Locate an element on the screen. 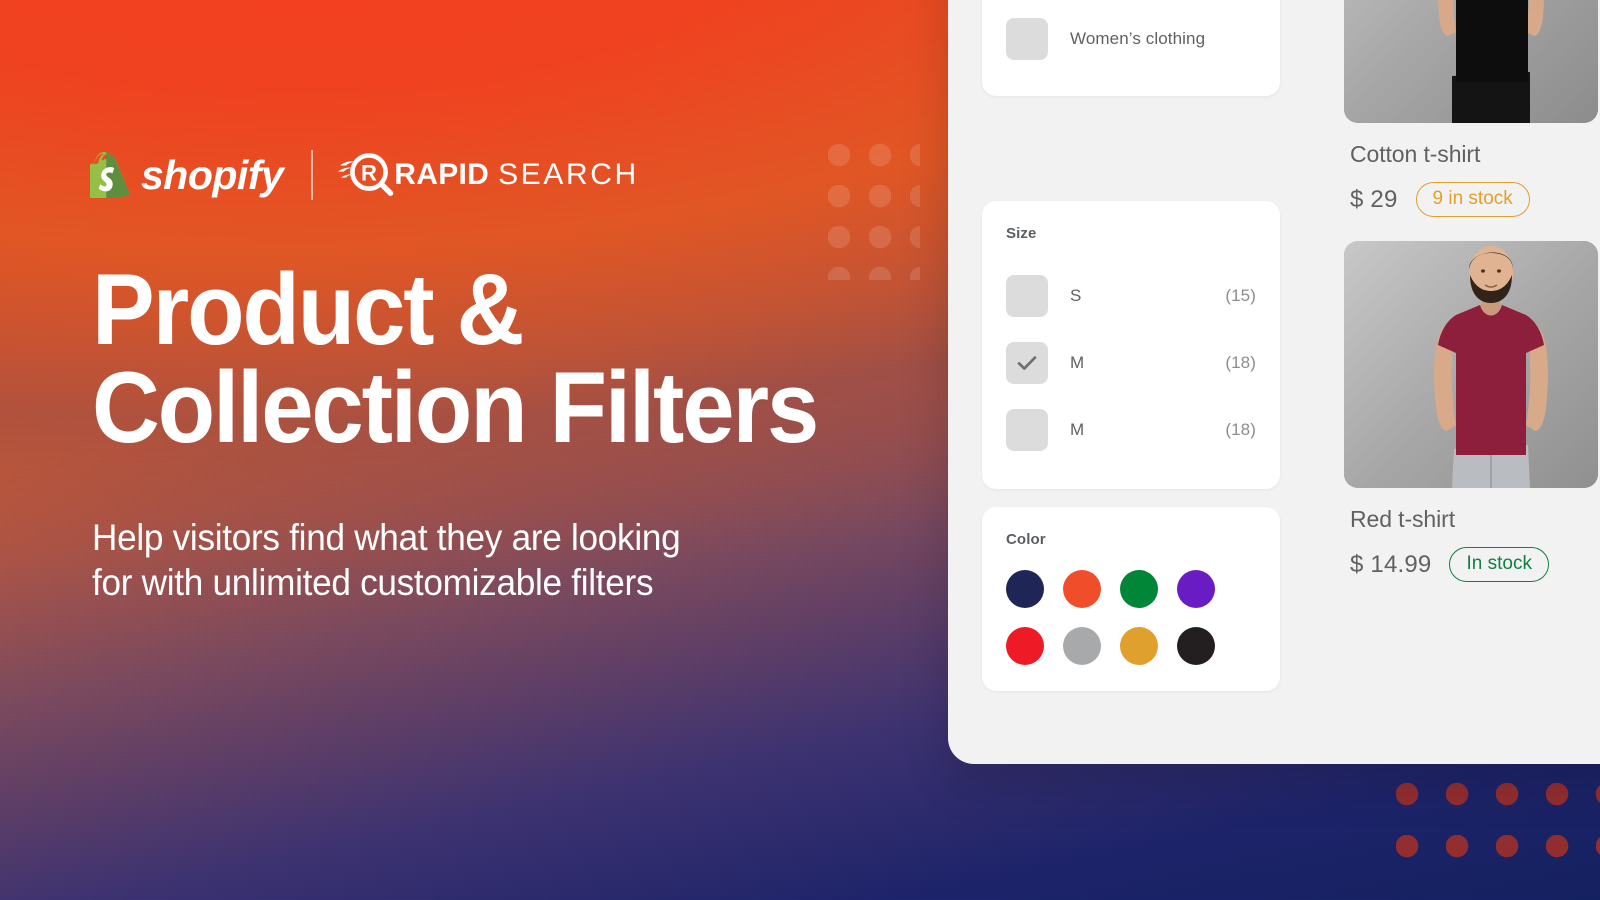  product-info: Red t-shirt $ 14.99 In stock is located at coordinates (1472, 535).